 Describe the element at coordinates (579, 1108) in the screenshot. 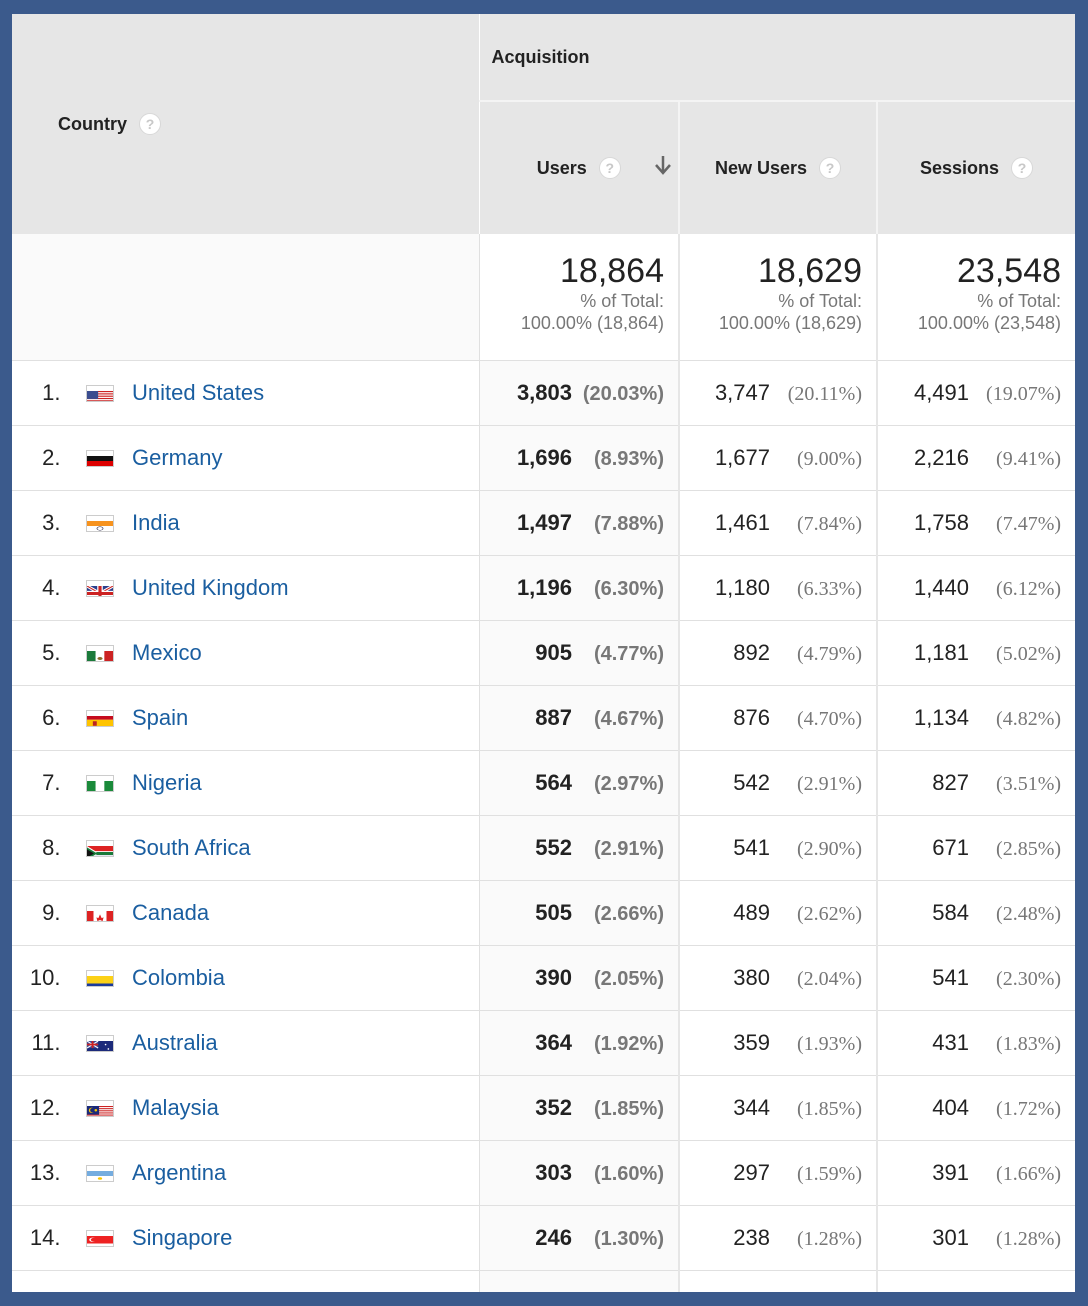

I see `users-cell: 352 (1.85%)` at that location.